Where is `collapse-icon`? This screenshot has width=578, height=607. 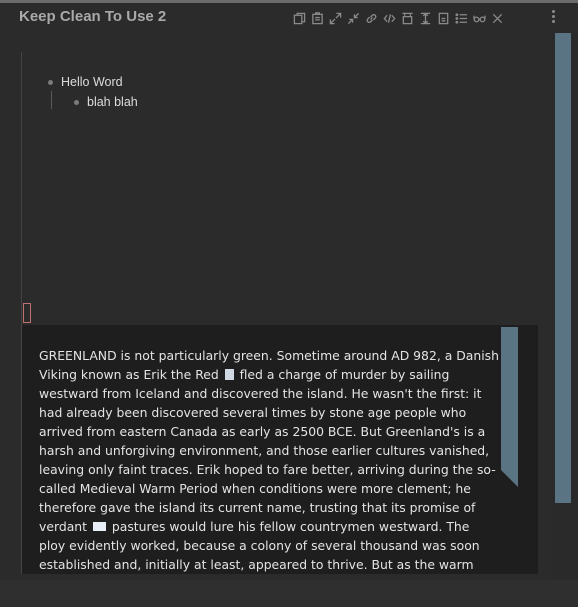 collapse-icon is located at coordinates (353, 18).